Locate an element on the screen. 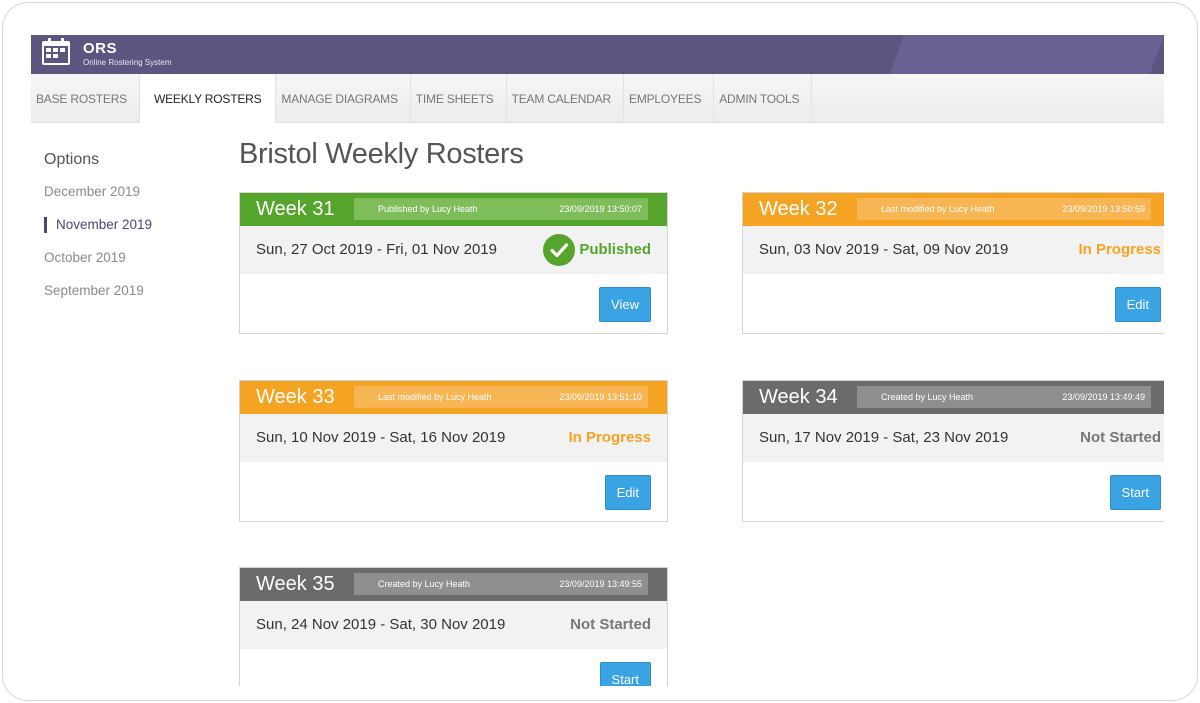 The image size is (1200, 703). date-range: Sun, 24 Nov 2019 - Sat, 30 Nov 2019 is located at coordinates (381, 624).